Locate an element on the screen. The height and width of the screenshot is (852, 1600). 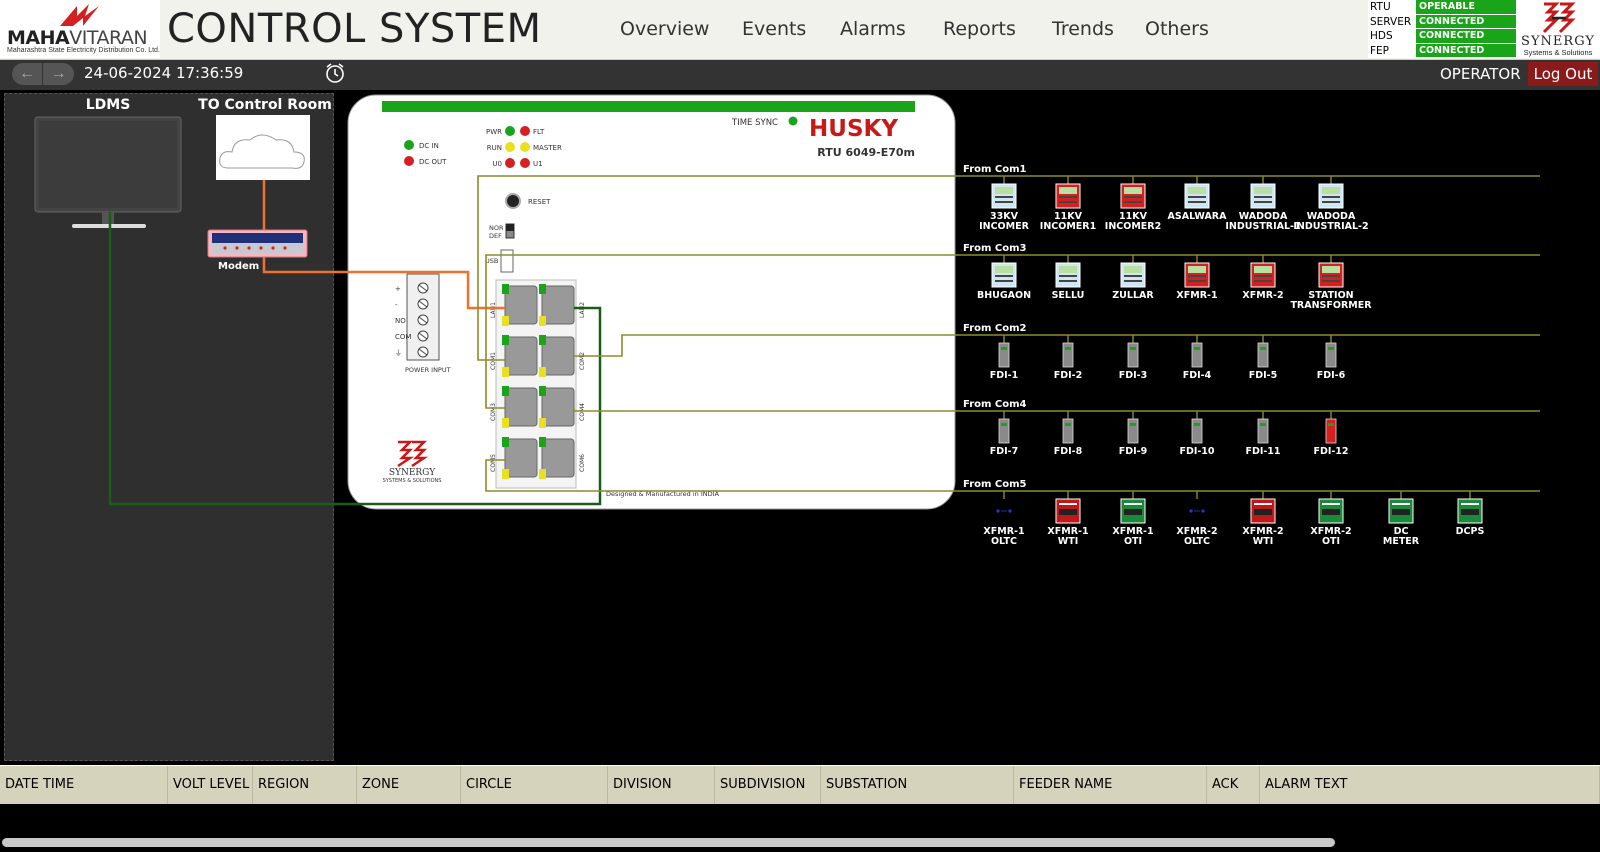
device-fdi-5: FDI-5 is located at coordinates (1263, 358).